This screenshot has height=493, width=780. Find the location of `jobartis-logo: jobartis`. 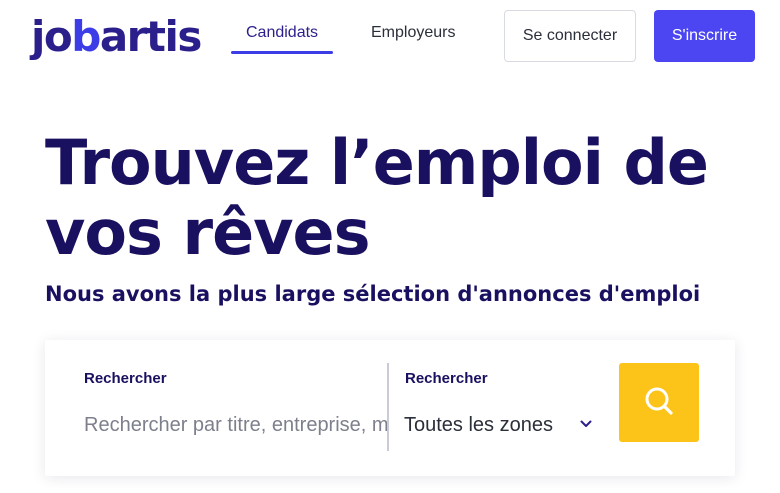

jobartis-logo: jobartis is located at coordinates (117, 35).